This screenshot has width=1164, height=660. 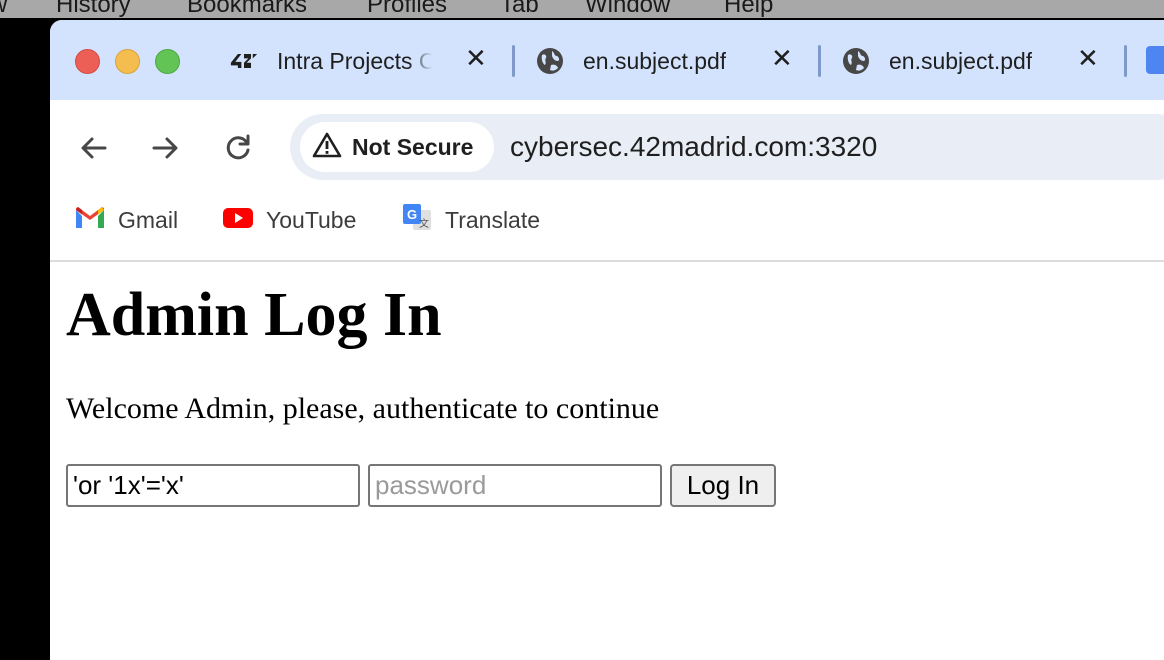 I want to click on login-button: Log In, so click(x=723, y=485).